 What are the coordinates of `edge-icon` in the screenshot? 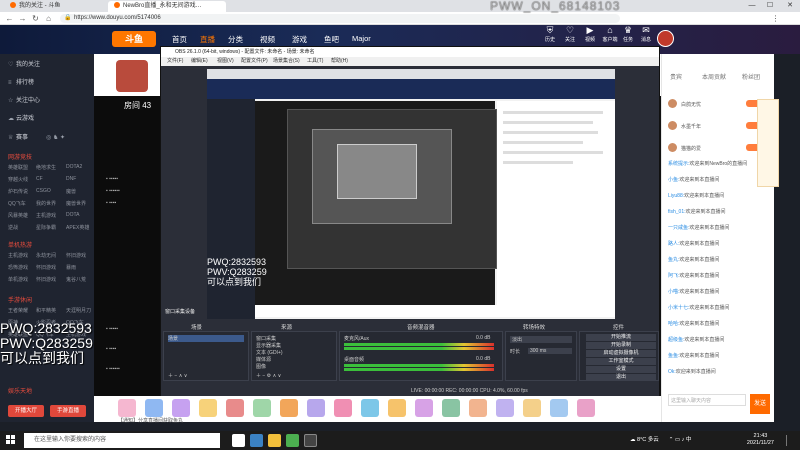 It's located at (256, 440).